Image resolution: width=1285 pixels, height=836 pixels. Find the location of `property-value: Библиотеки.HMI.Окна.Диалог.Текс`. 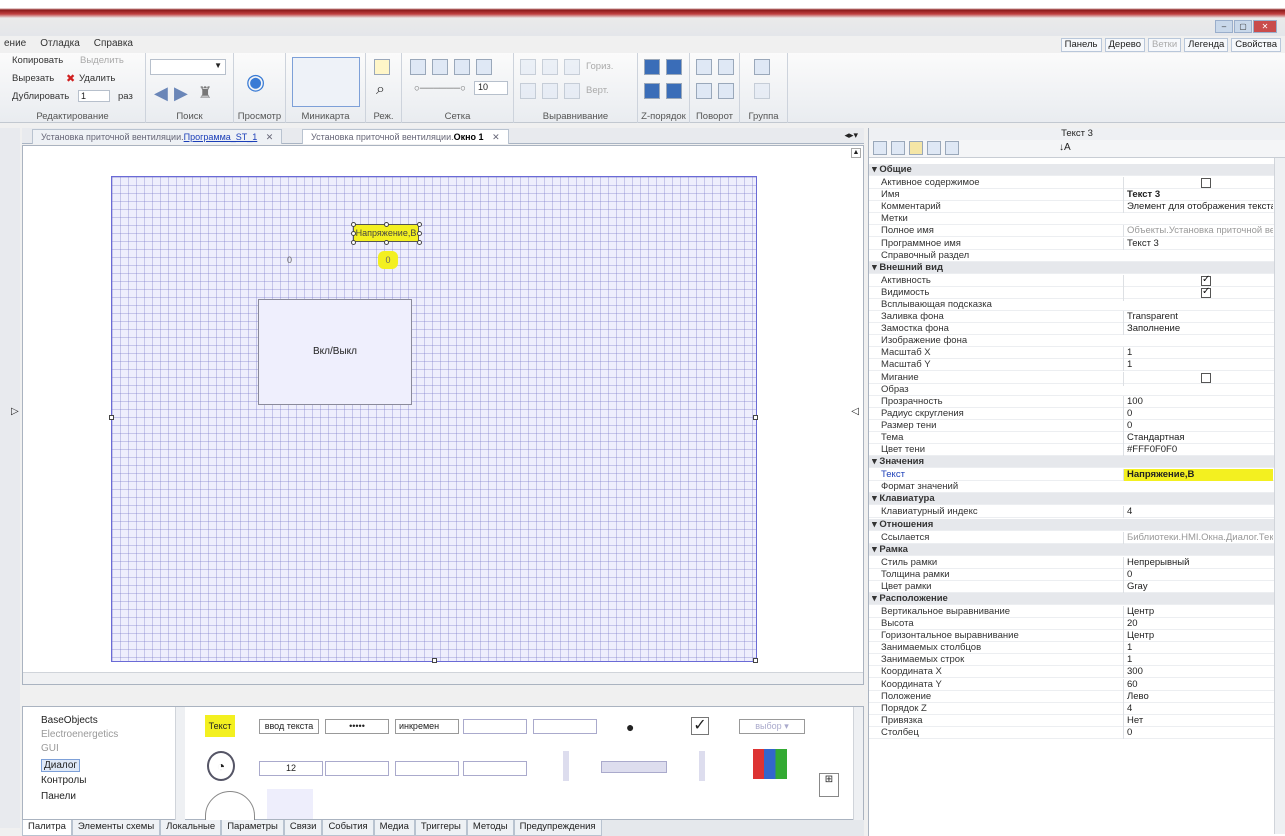

property-value: Библиотеки.HMI.Окна.Диалог.Текс is located at coordinates (1198, 537).